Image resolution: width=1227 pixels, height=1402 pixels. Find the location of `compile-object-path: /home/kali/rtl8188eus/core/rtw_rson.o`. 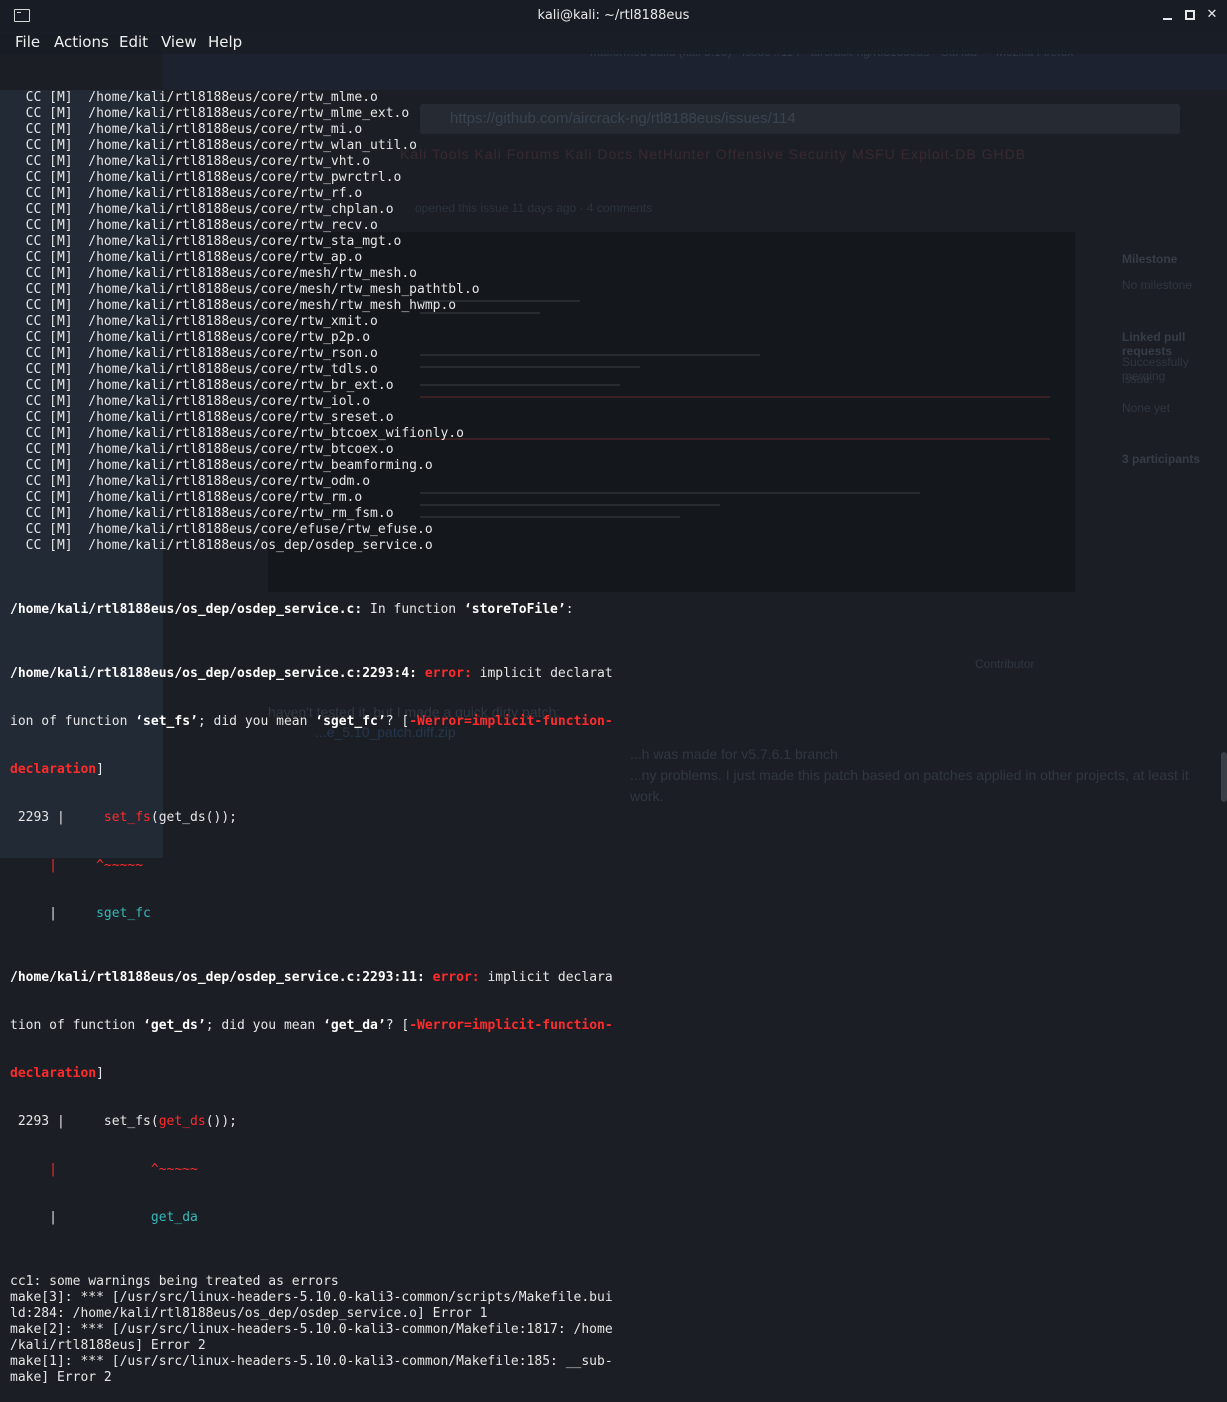

compile-object-path: /home/kali/rtl8188eus/core/rtw_rson.o is located at coordinates (233, 353).